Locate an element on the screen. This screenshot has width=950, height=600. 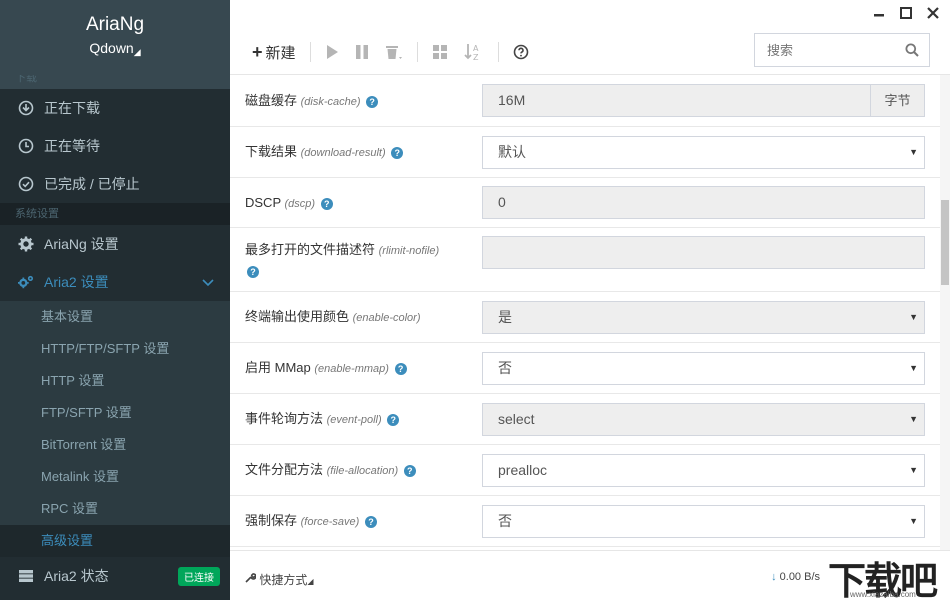
sidebar-subitem-metalink: Metalink 设置 is located at coordinates (115, 477).